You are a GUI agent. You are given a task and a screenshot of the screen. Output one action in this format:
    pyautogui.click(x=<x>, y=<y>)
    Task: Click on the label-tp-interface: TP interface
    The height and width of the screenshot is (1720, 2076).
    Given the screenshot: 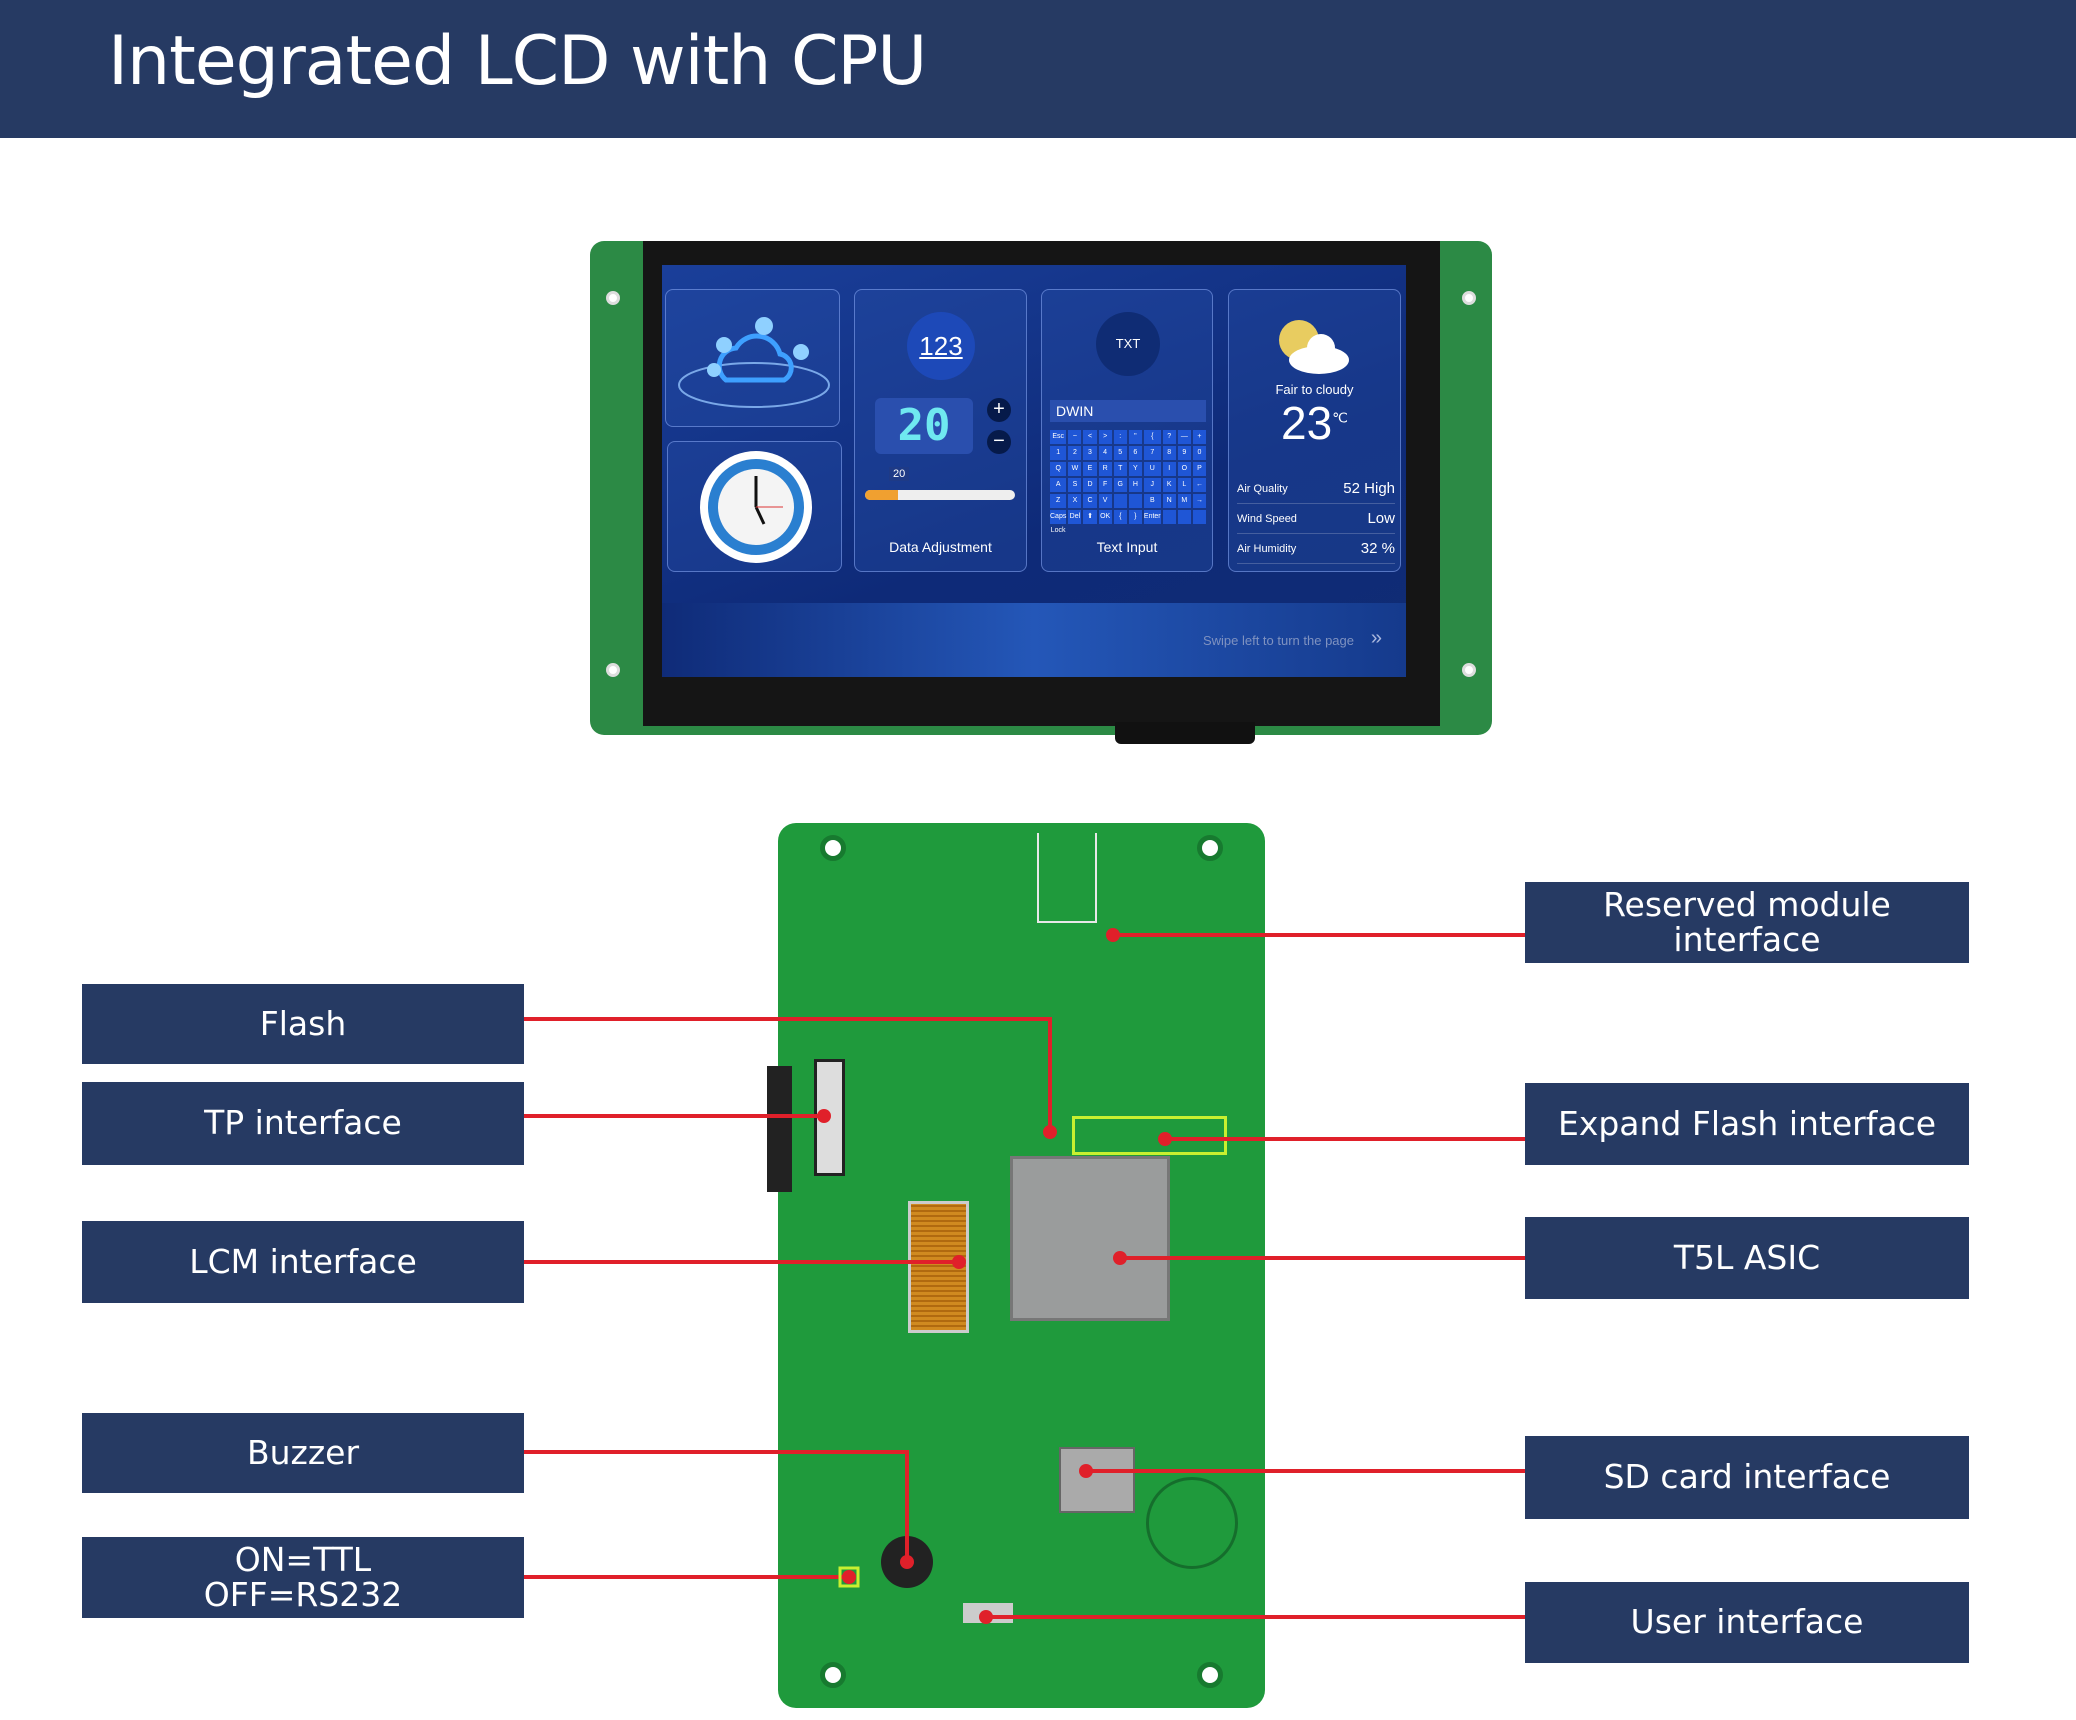 What is the action you would take?
    pyautogui.click(x=303, y=1123)
    